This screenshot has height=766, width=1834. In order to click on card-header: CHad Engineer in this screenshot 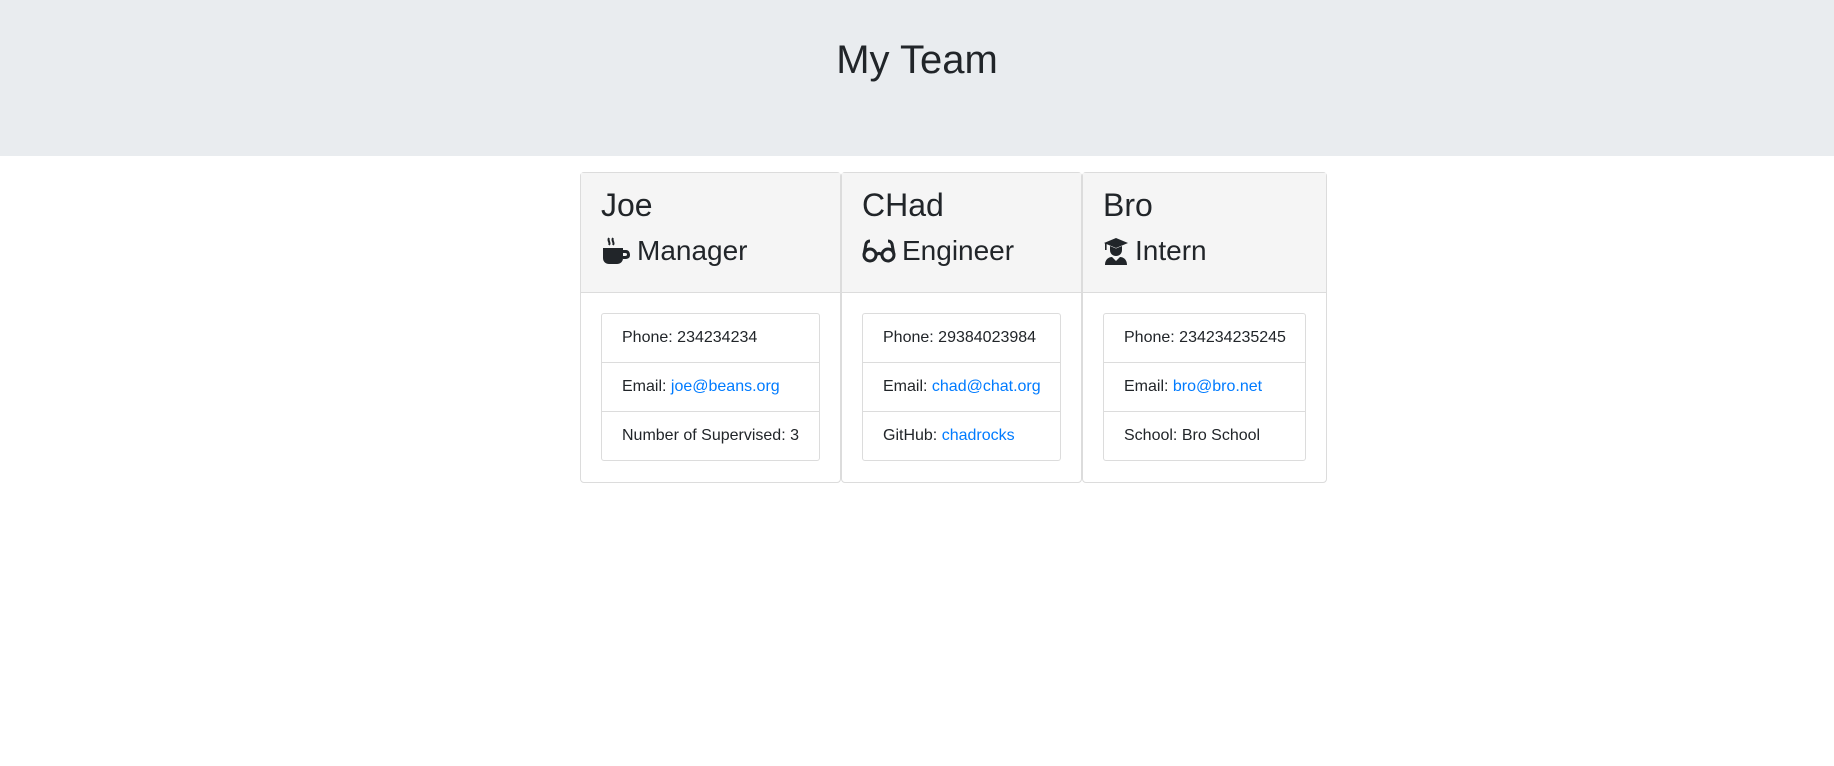, I will do `click(961, 233)`.